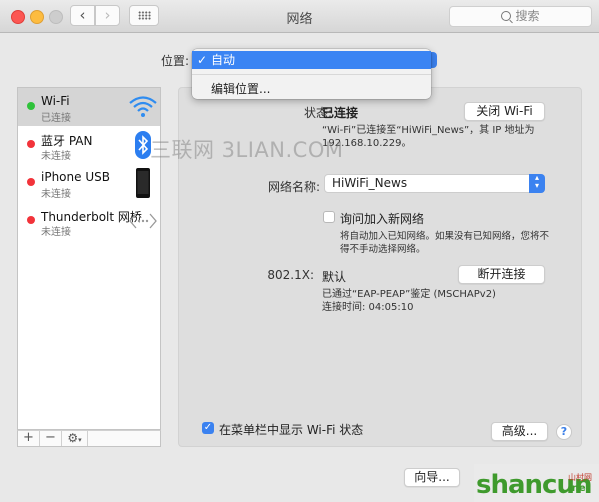 The width and height of the screenshot is (599, 502). Describe the element at coordinates (428, 130) in the screenshot. I see `status-description-line: “Wi-Fi”已连接至“HiWiFi_News”，其 IP 地址为` at that location.